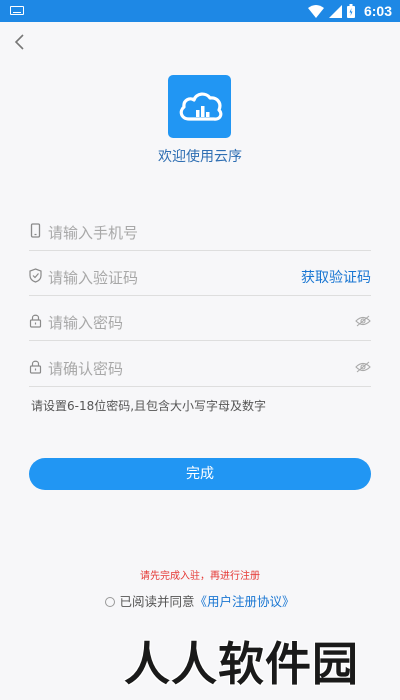  Describe the element at coordinates (85, 368) in the screenshot. I see `confirm-password-input: 请确认密码` at that location.